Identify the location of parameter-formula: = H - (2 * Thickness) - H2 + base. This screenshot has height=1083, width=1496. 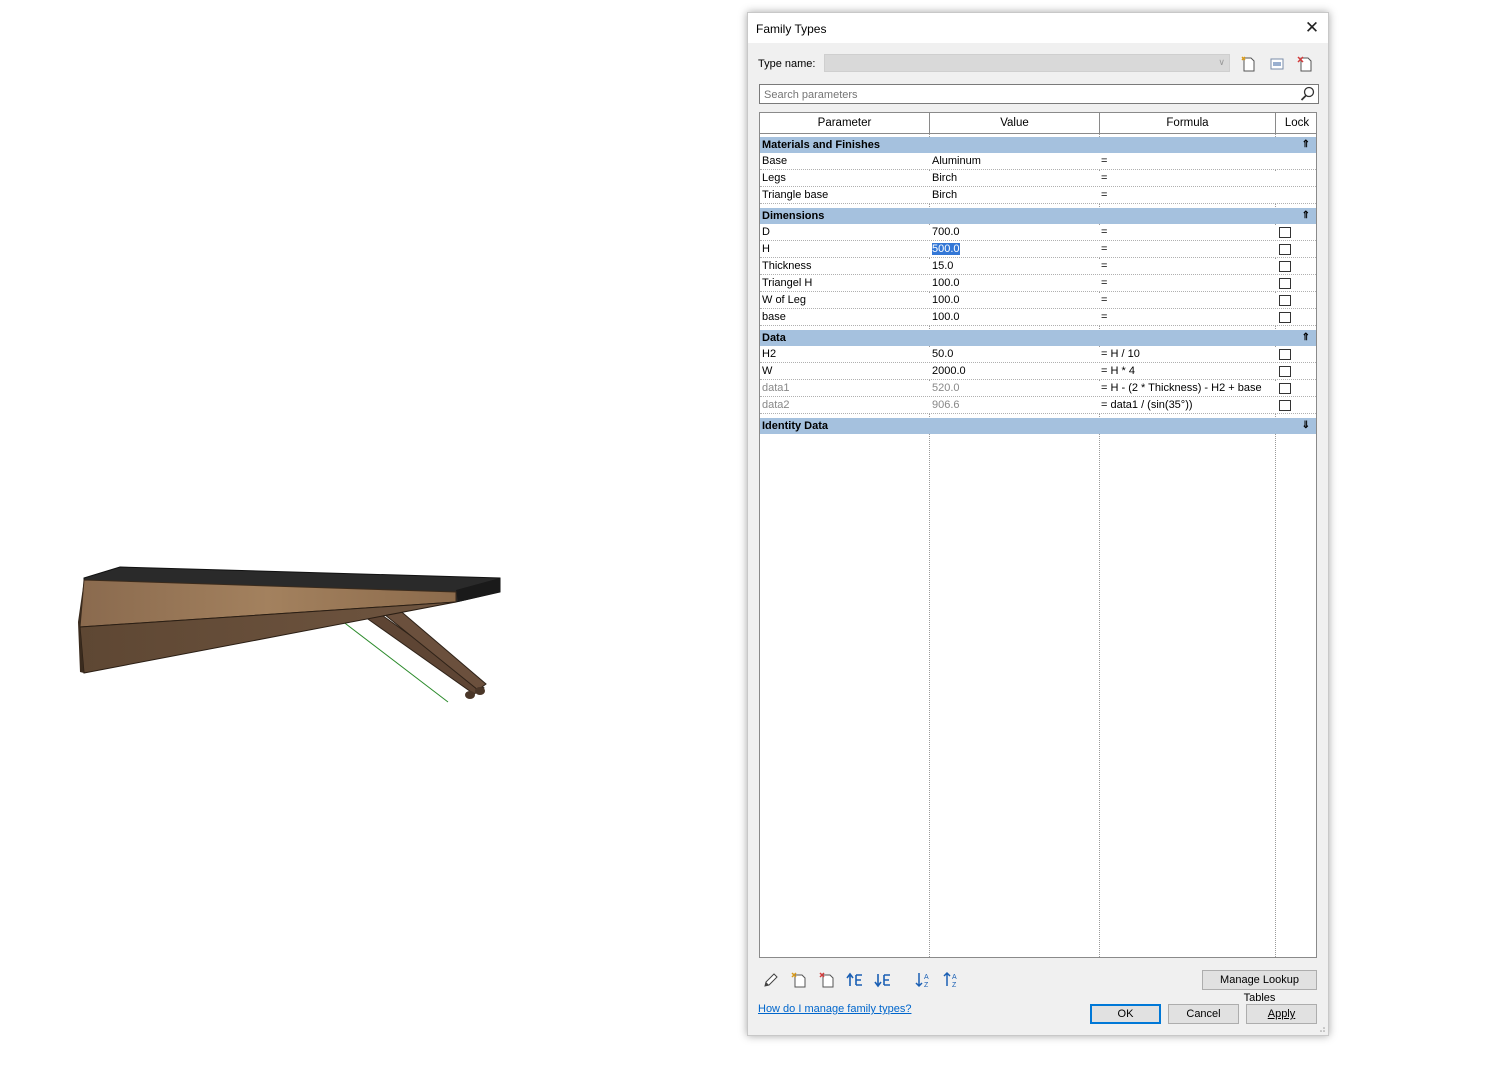
(1188, 389).